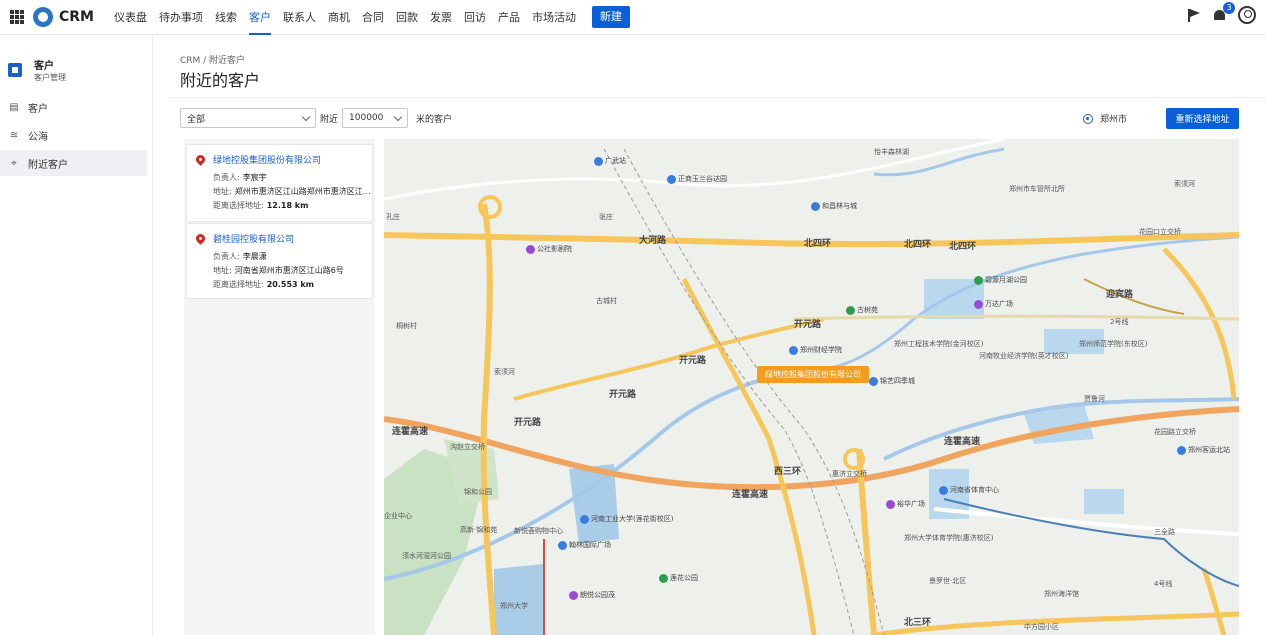 The image size is (1266, 635). What do you see at coordinates (1203, 450) in the screenshot?
I see `map-poi: 郑州客运北站` at bounding box center [1203, 450].